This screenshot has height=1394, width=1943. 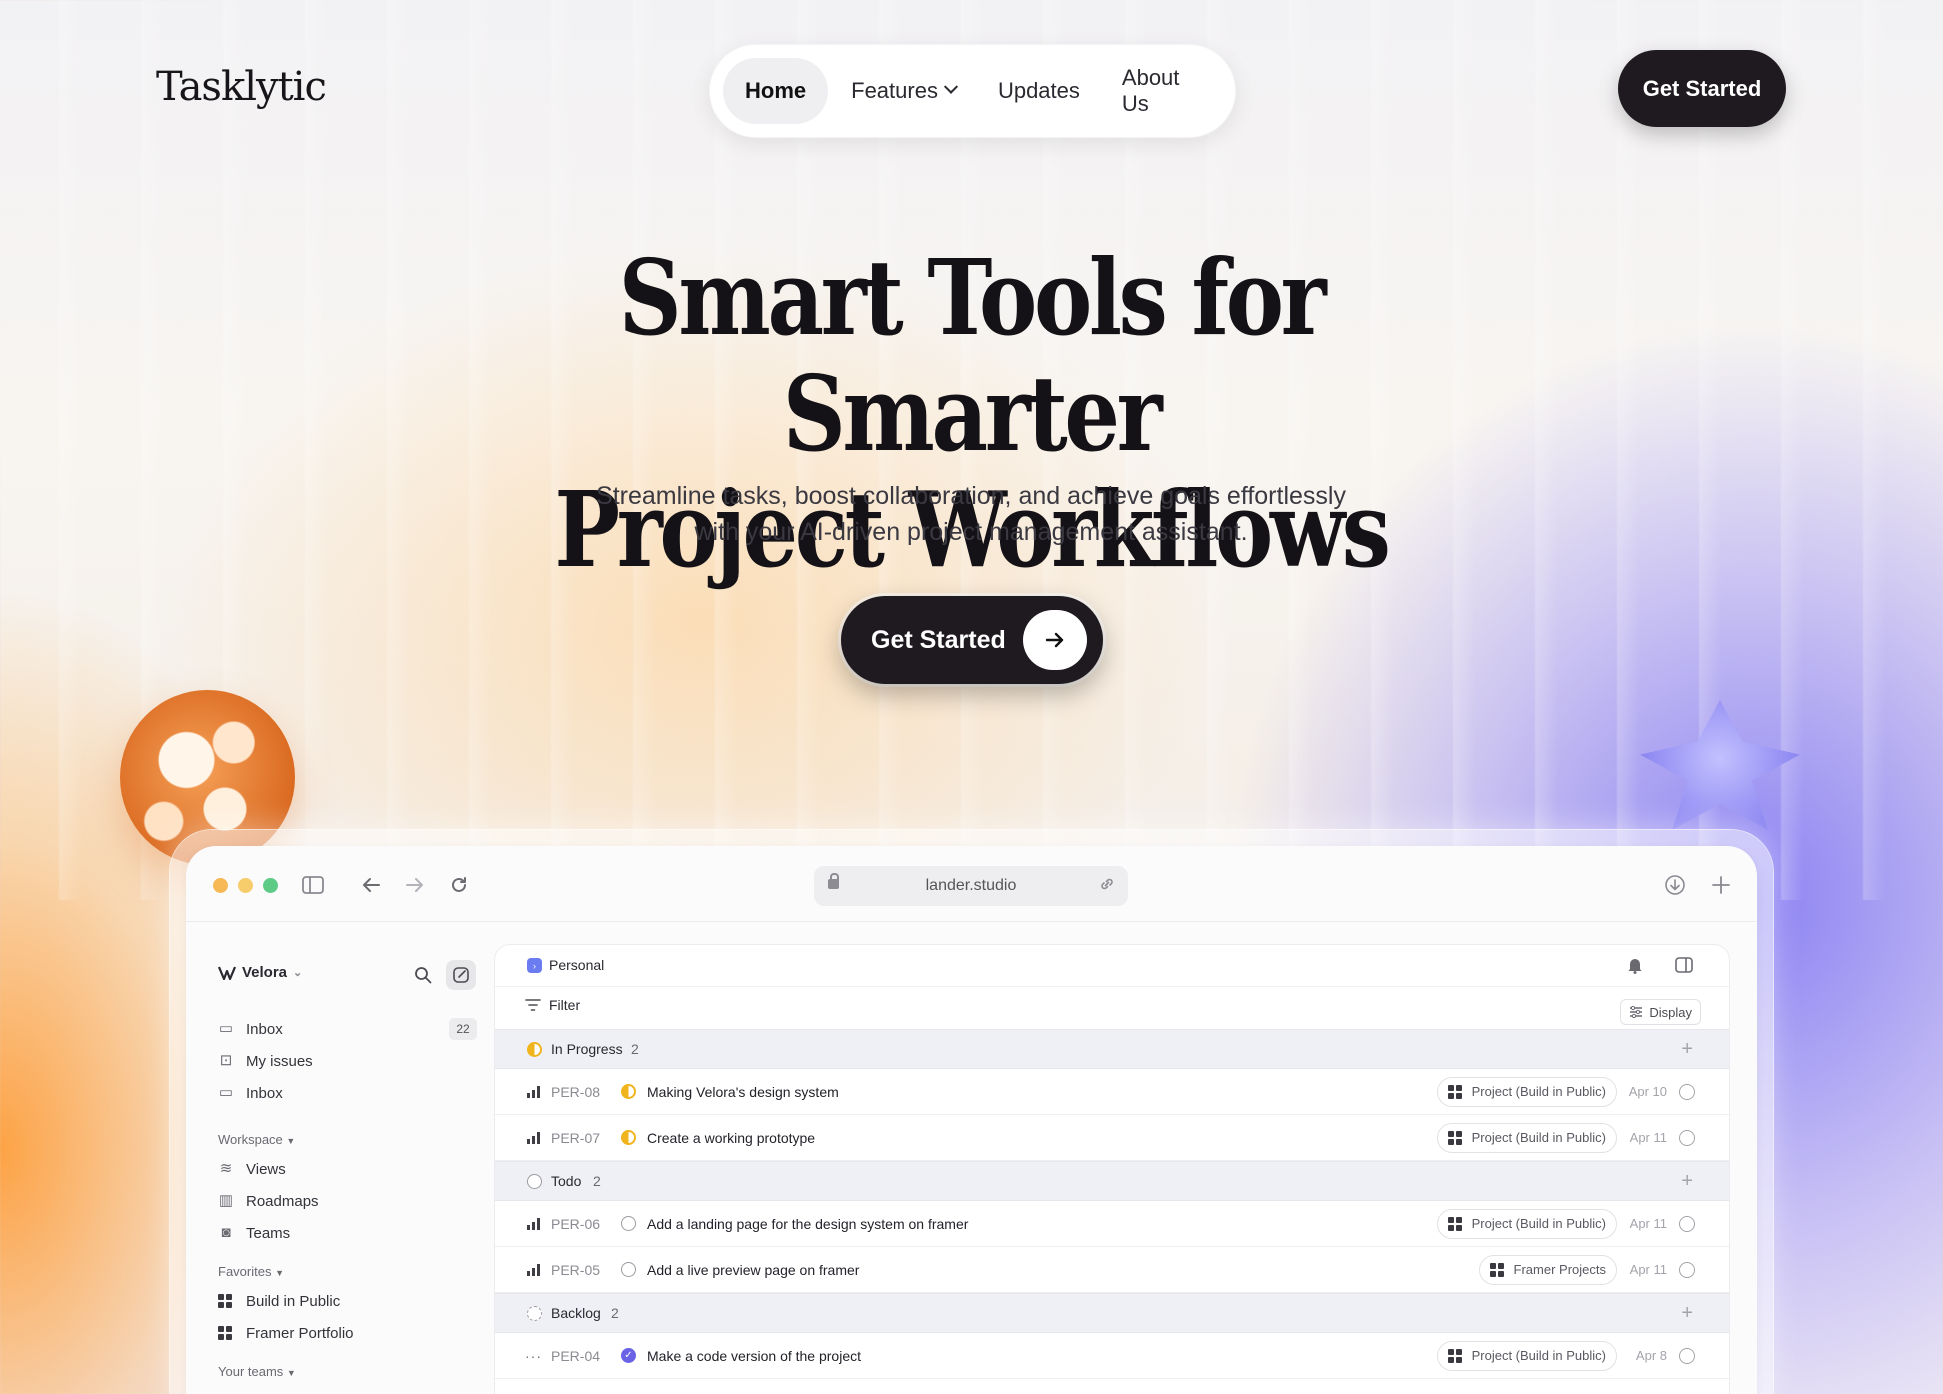 I want to click on backlog-status-icon, so click(x=534, y=1313).